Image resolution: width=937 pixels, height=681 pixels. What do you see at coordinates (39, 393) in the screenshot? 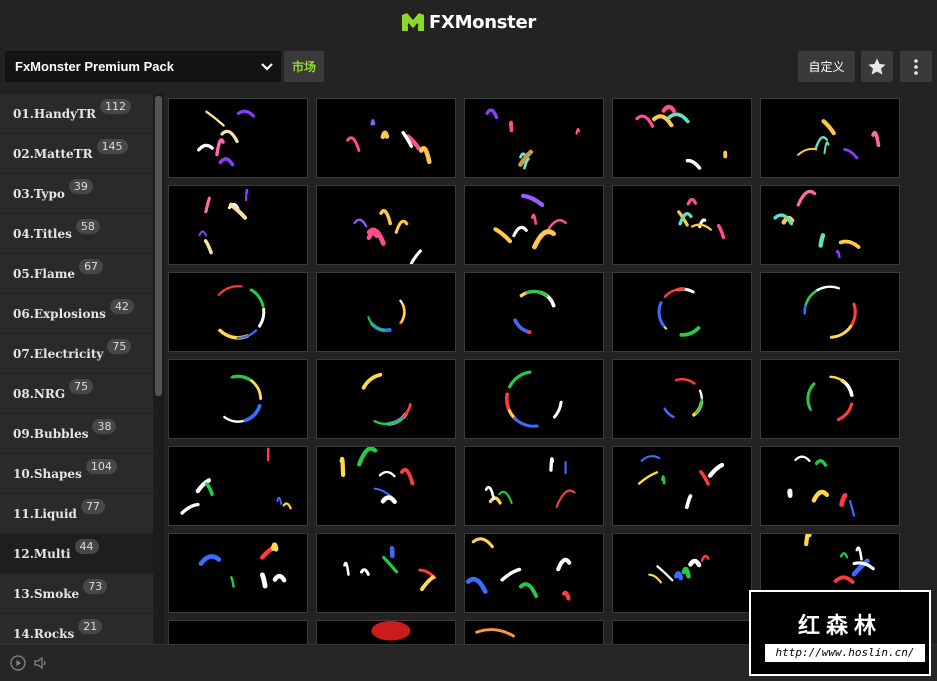
I see `category-name: 08.NRG` at bounding box center [39, 393].